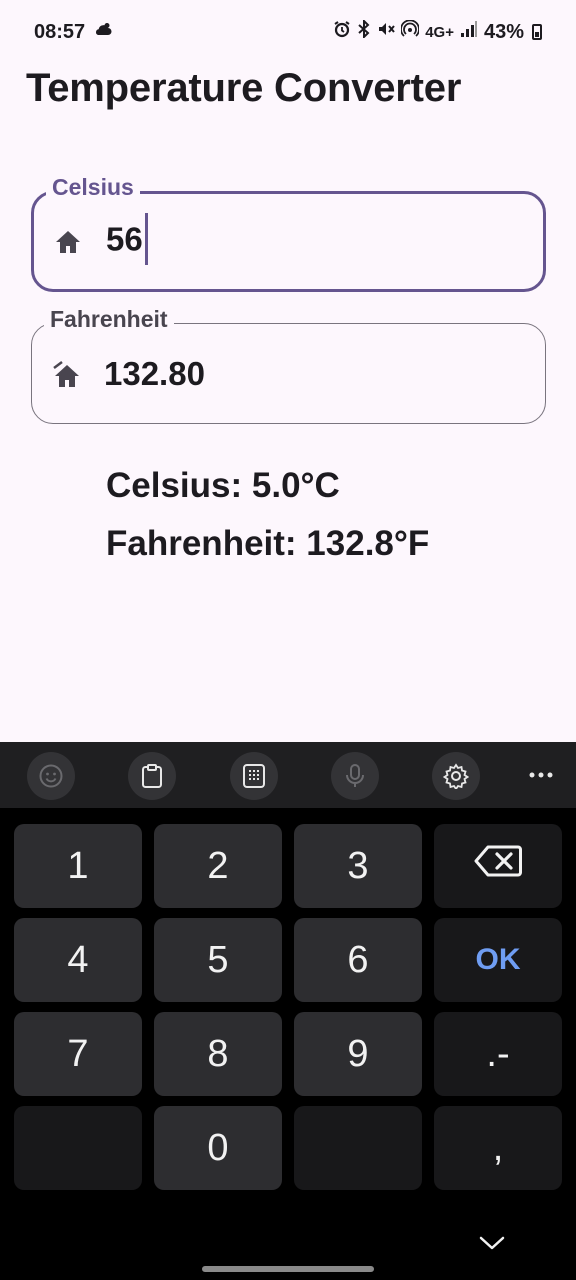 This screenshot has width=576, height=1280. I want to click on status-time: 08:57, so click(60, 31).